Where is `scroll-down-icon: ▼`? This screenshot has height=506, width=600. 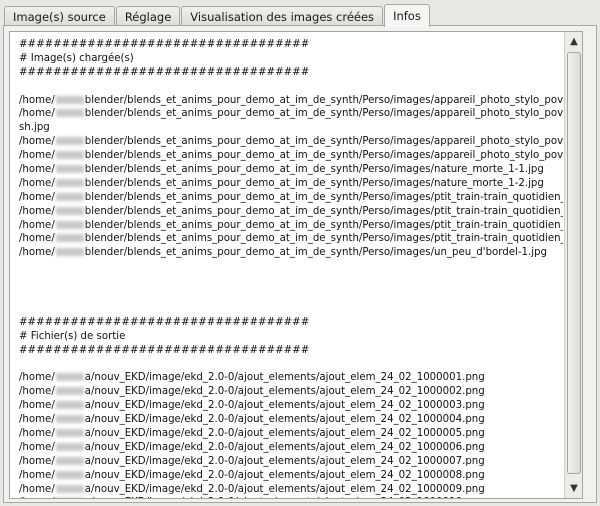 scroll-down-icon: ▼ is located at coordinates (574, 488).